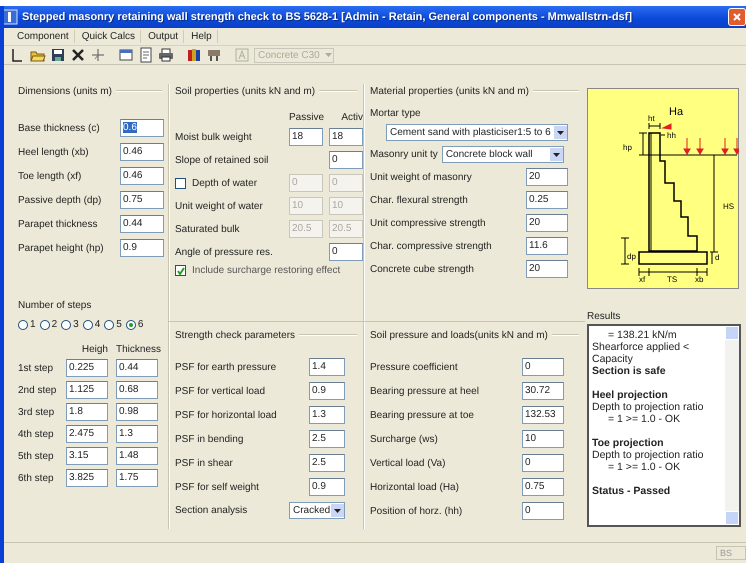  Describe the element at coordinates (503, 154) in the screenshot. I see `dropdown: Concrete block wall` at that location.